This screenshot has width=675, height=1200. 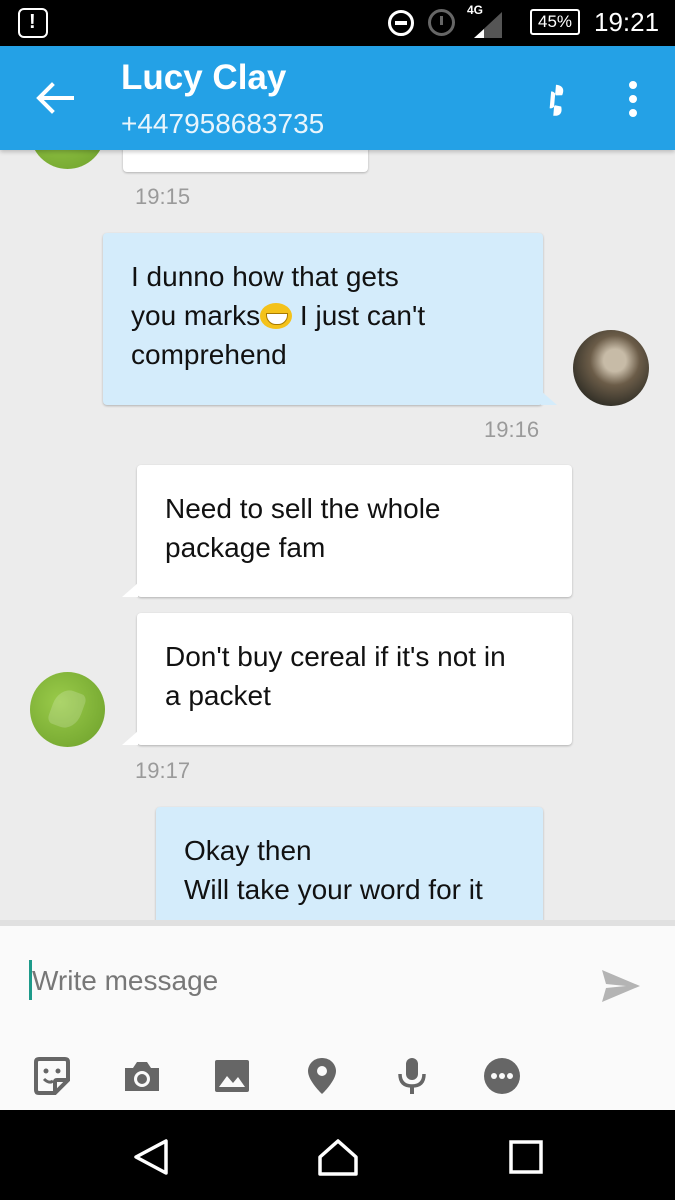 I want to click on image-icon, so click(x=232, y=1076).